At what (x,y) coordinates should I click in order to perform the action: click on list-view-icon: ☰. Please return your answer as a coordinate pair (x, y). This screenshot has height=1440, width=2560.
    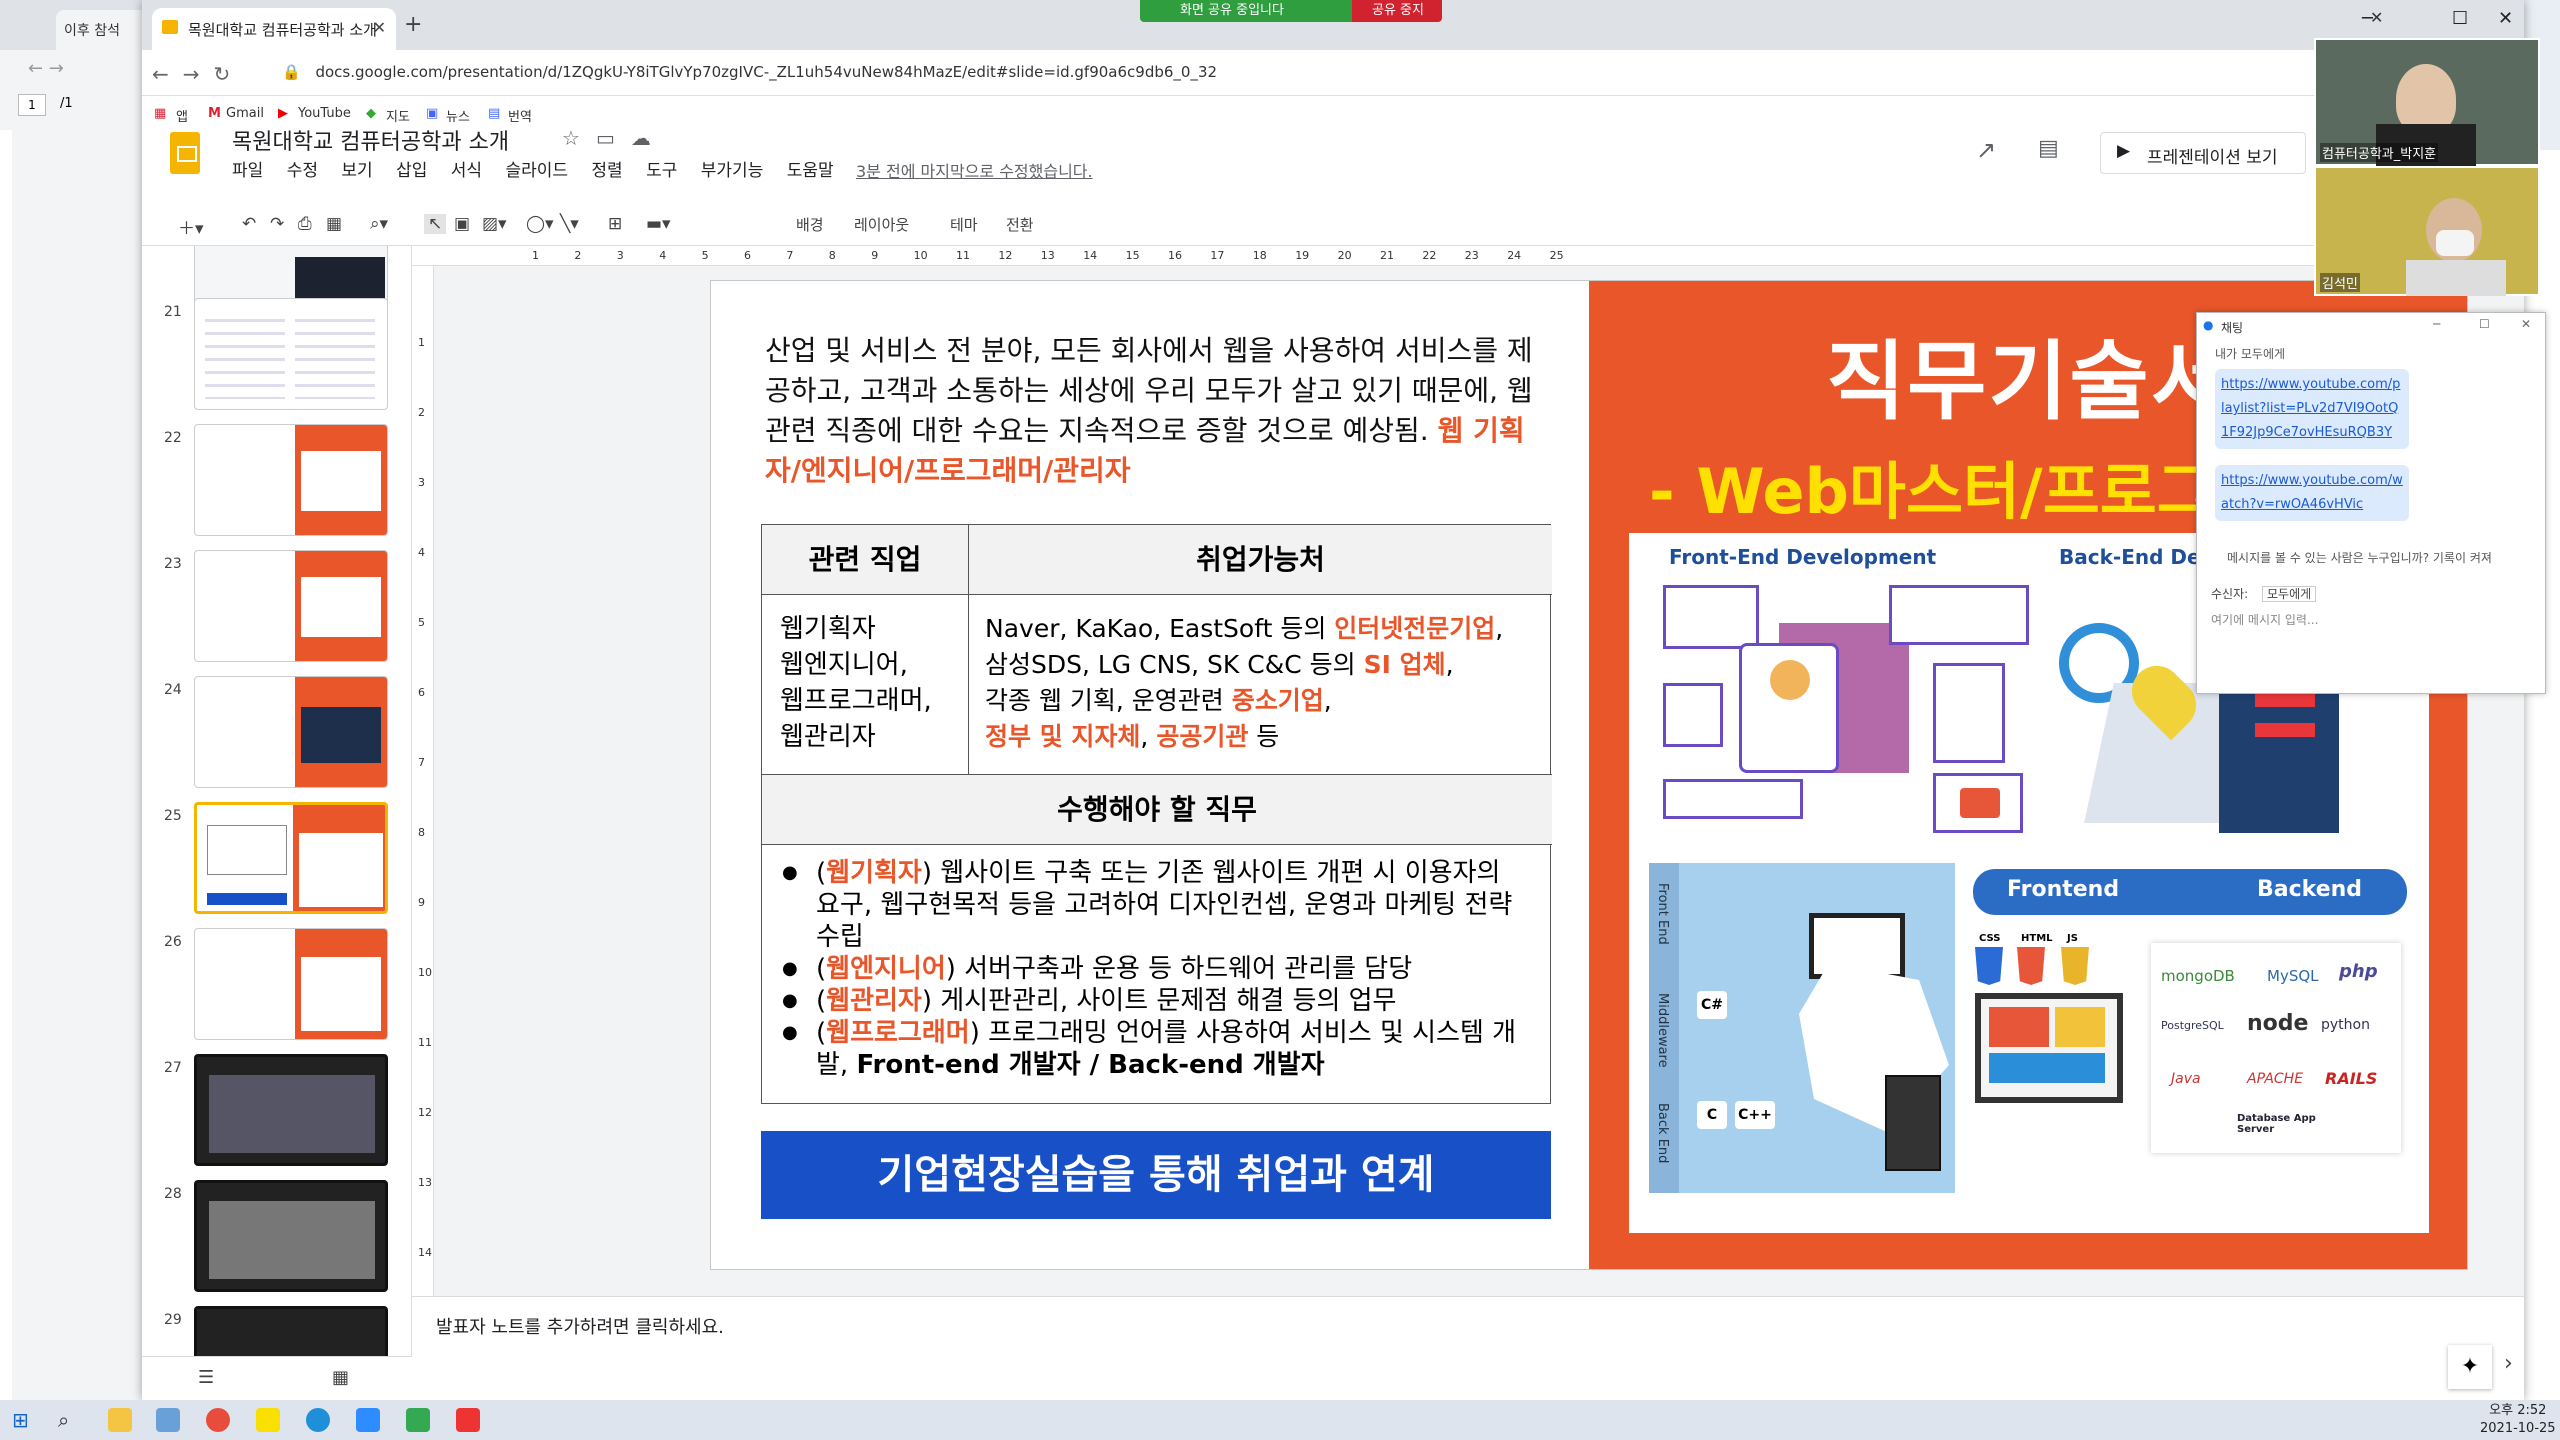
    Looking at the image, I should click on (206, 1377).